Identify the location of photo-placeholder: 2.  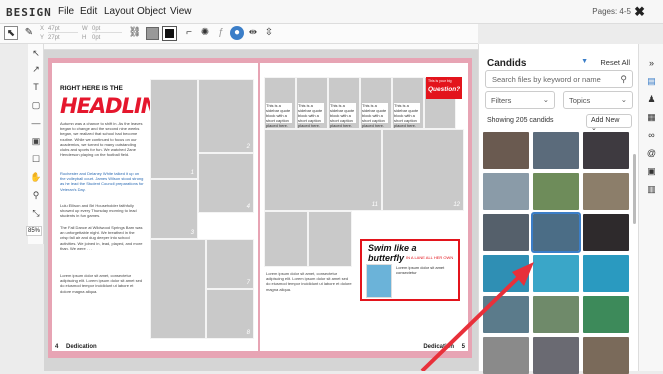
(226, 116).